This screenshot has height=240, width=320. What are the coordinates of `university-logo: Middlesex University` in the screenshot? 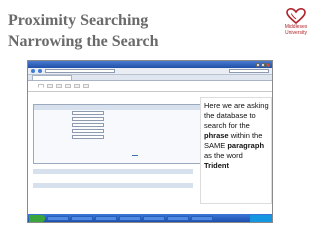 It's located at (296, 22).